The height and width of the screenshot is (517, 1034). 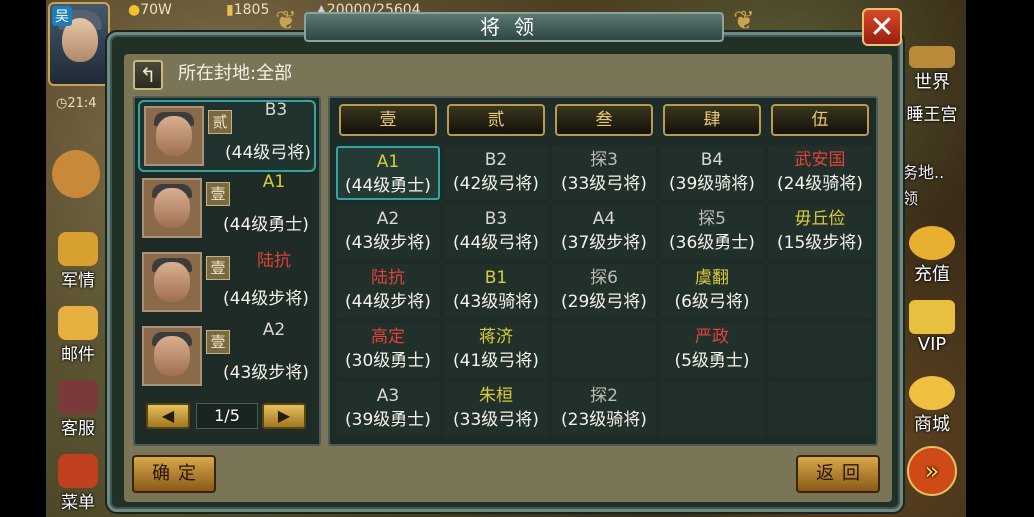 I want to click on formation-slot: 毋丘俭 (15级步将), so click(x=820, y=232).